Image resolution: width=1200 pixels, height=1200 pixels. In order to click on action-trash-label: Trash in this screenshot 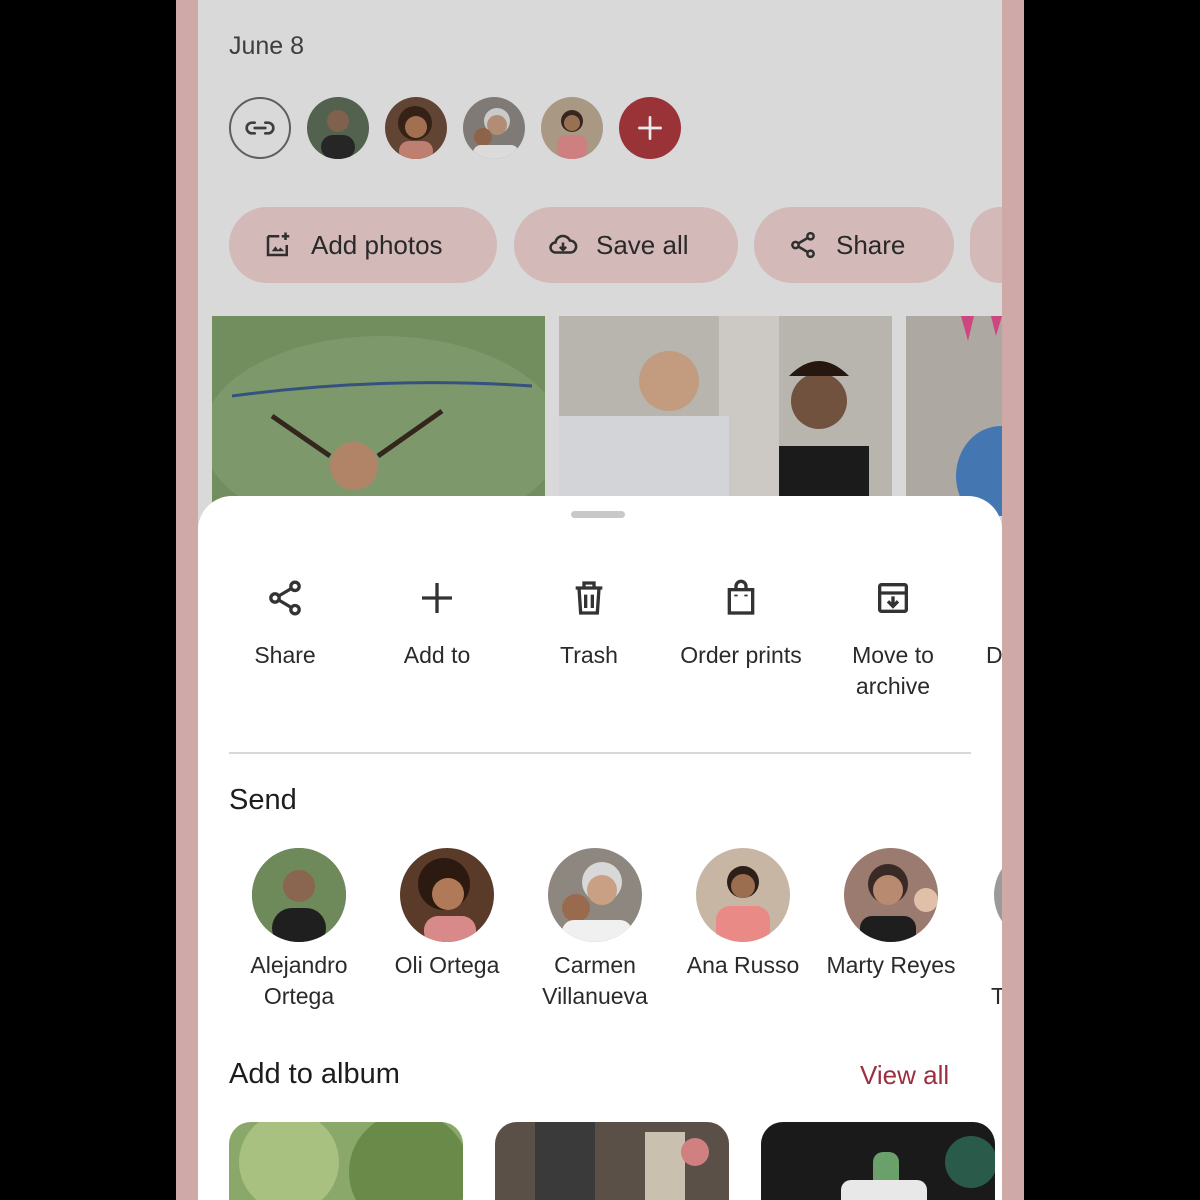, I will do `click(589, 655)`.